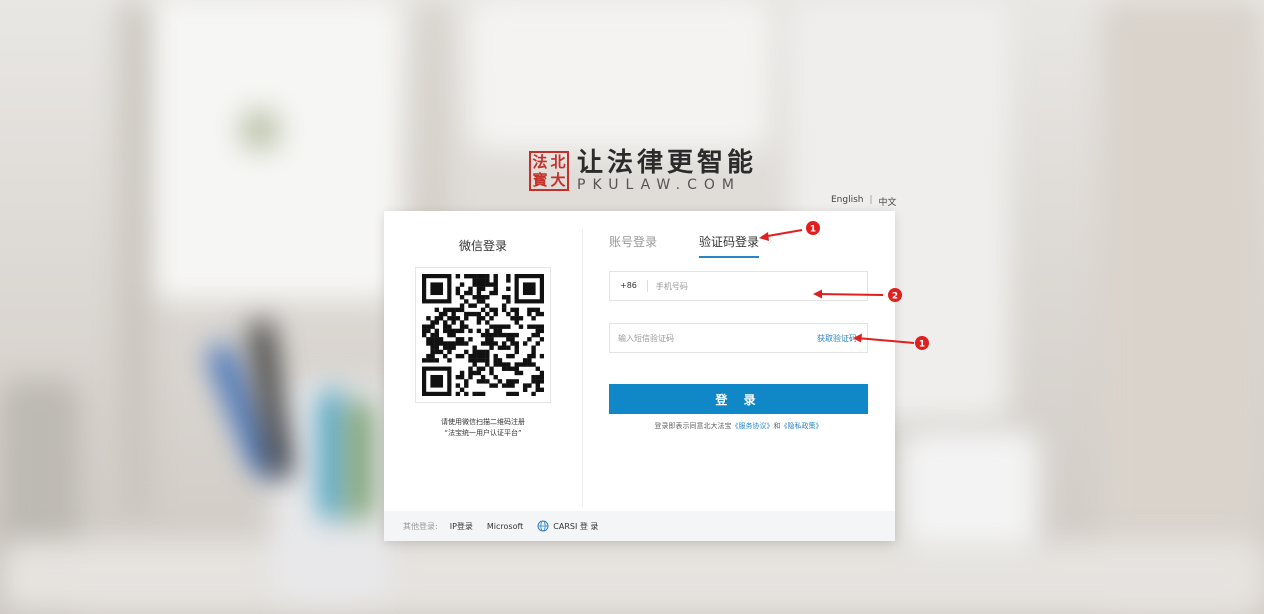 This screenshot has width=1264, height=614. I want to click on lang-english-link: English, so click(847, 201).